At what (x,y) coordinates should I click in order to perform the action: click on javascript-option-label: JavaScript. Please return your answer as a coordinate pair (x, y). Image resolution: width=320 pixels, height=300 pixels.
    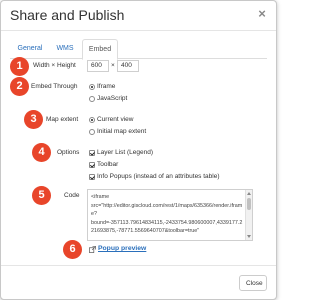
    Looking at the image, I should click on (112, 98).